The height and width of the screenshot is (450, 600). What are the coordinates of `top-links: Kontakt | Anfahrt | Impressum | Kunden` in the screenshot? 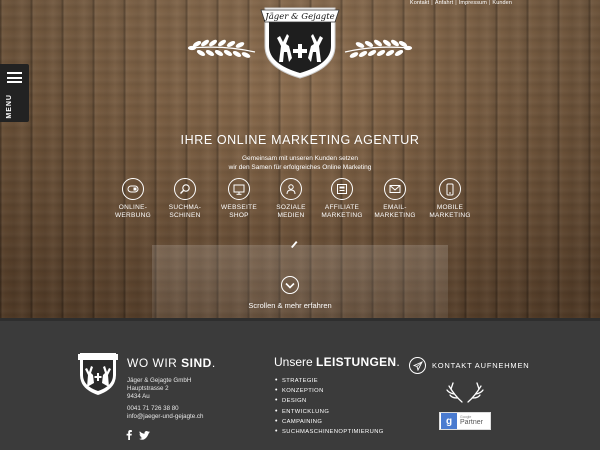 It's located at (460, 3).